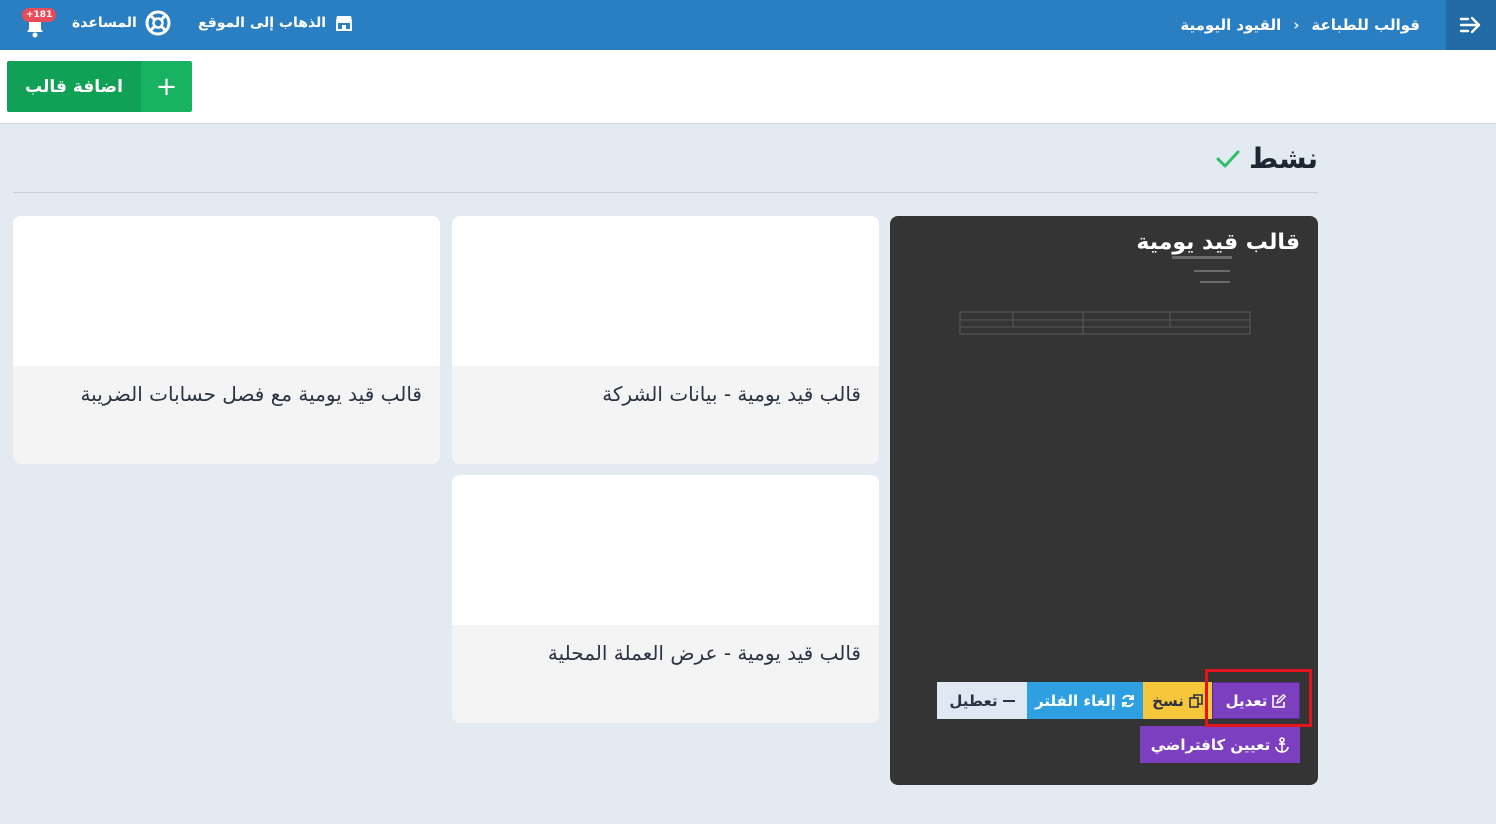 The image size is (1496, 824). Describe the element at coordinates (262, 23) in the screenshot. I see `go-to-site-label: الذهاب إلى الموقع` at that location.